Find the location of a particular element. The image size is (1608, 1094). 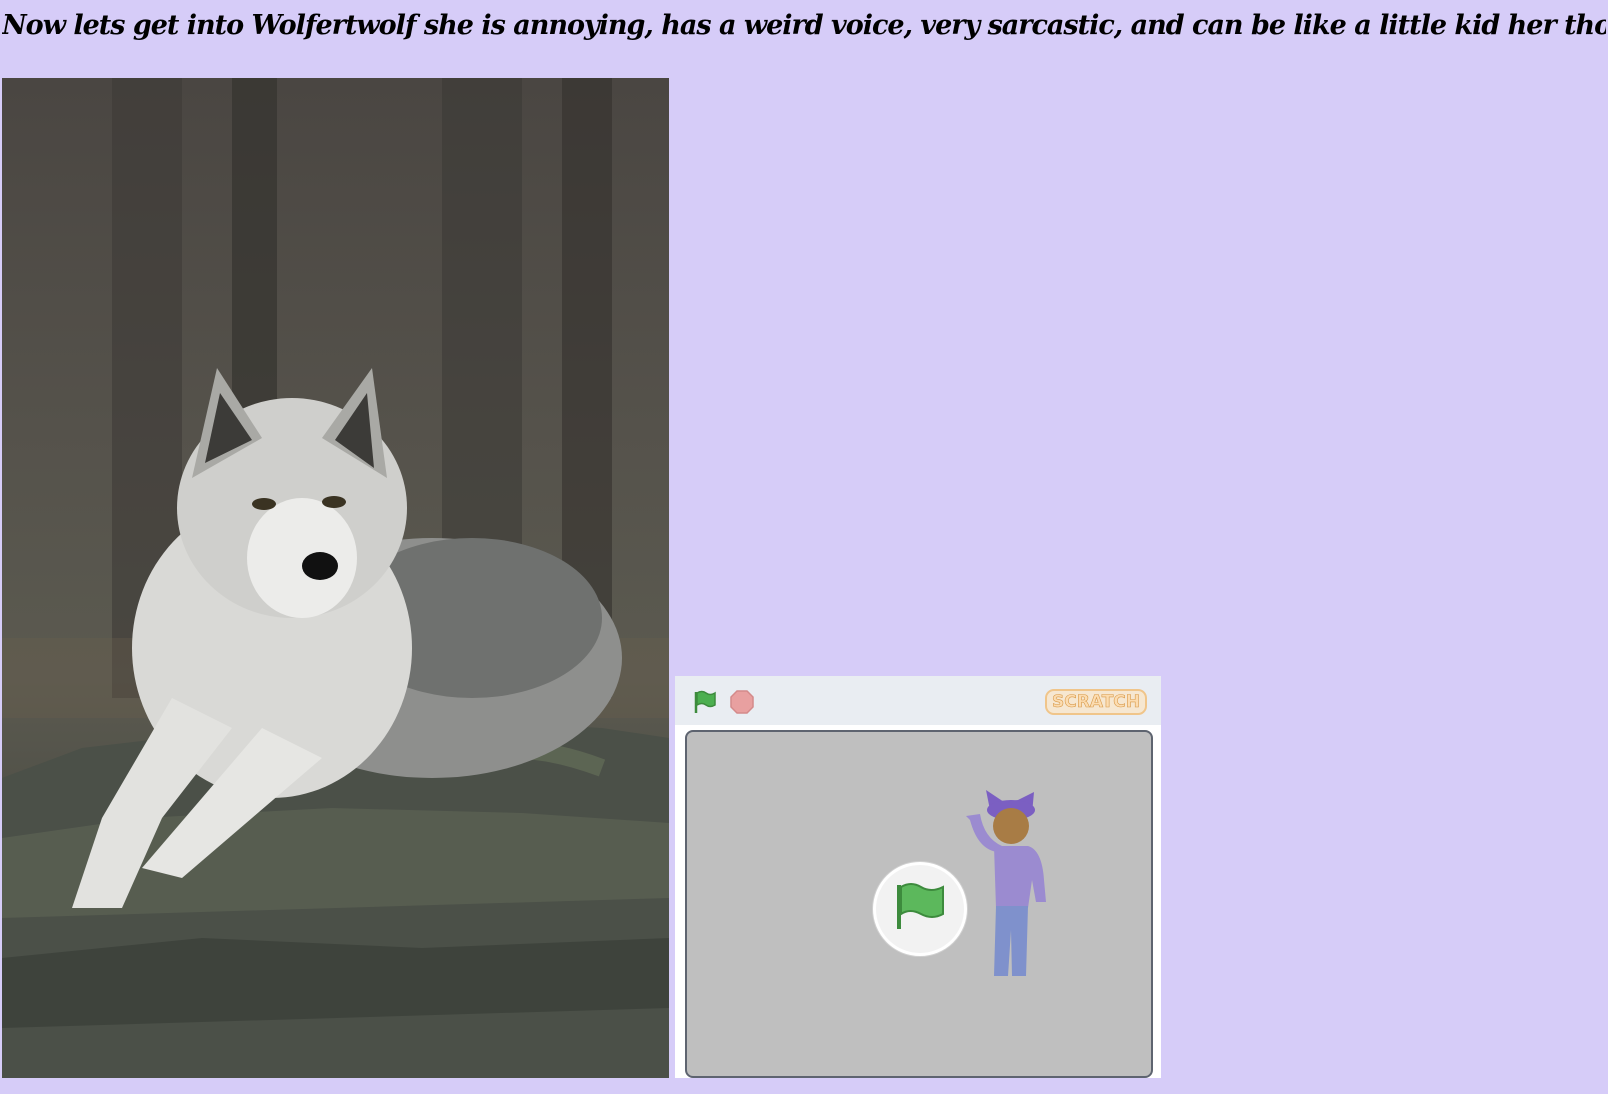

scratch-player: SCRATCH is located at coordinates (918, 877).